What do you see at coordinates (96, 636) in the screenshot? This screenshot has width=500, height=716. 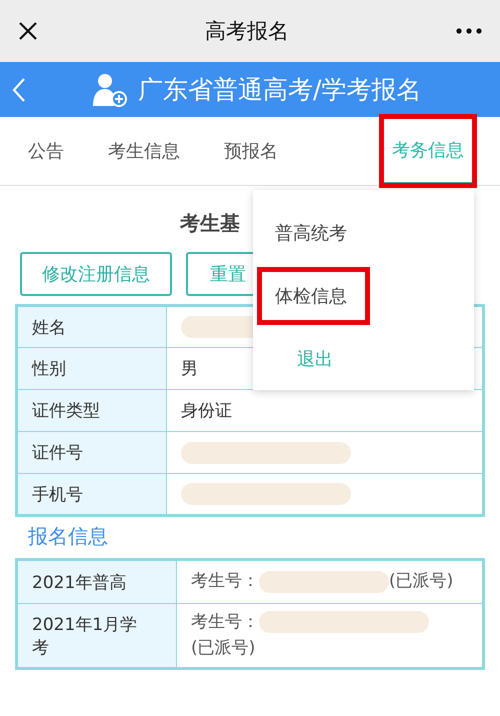 I see `table-cell: 2021年1月学考` at bounding box center [96, 636].